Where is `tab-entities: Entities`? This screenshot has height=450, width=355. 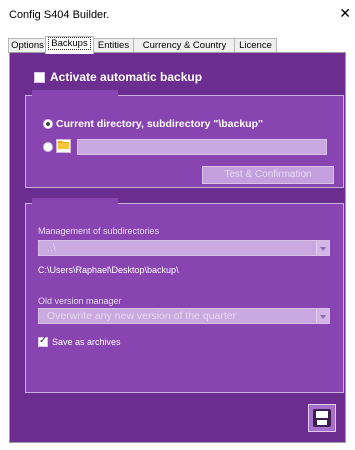
tab-entities: Entities is located at coordinates (113, 45).